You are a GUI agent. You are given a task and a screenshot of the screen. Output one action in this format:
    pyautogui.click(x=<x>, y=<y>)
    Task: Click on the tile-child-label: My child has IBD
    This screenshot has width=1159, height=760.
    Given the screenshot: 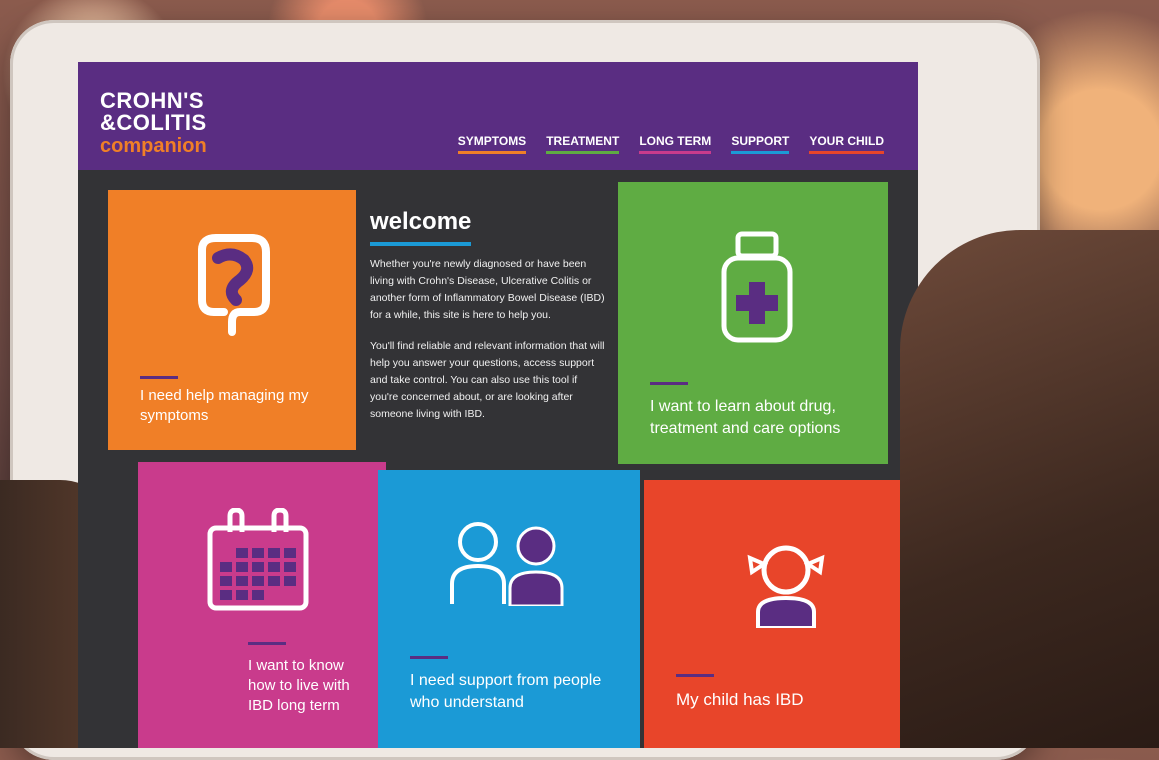 What is the action you would take?
    pyautogui.click(x=740, y=699)
    